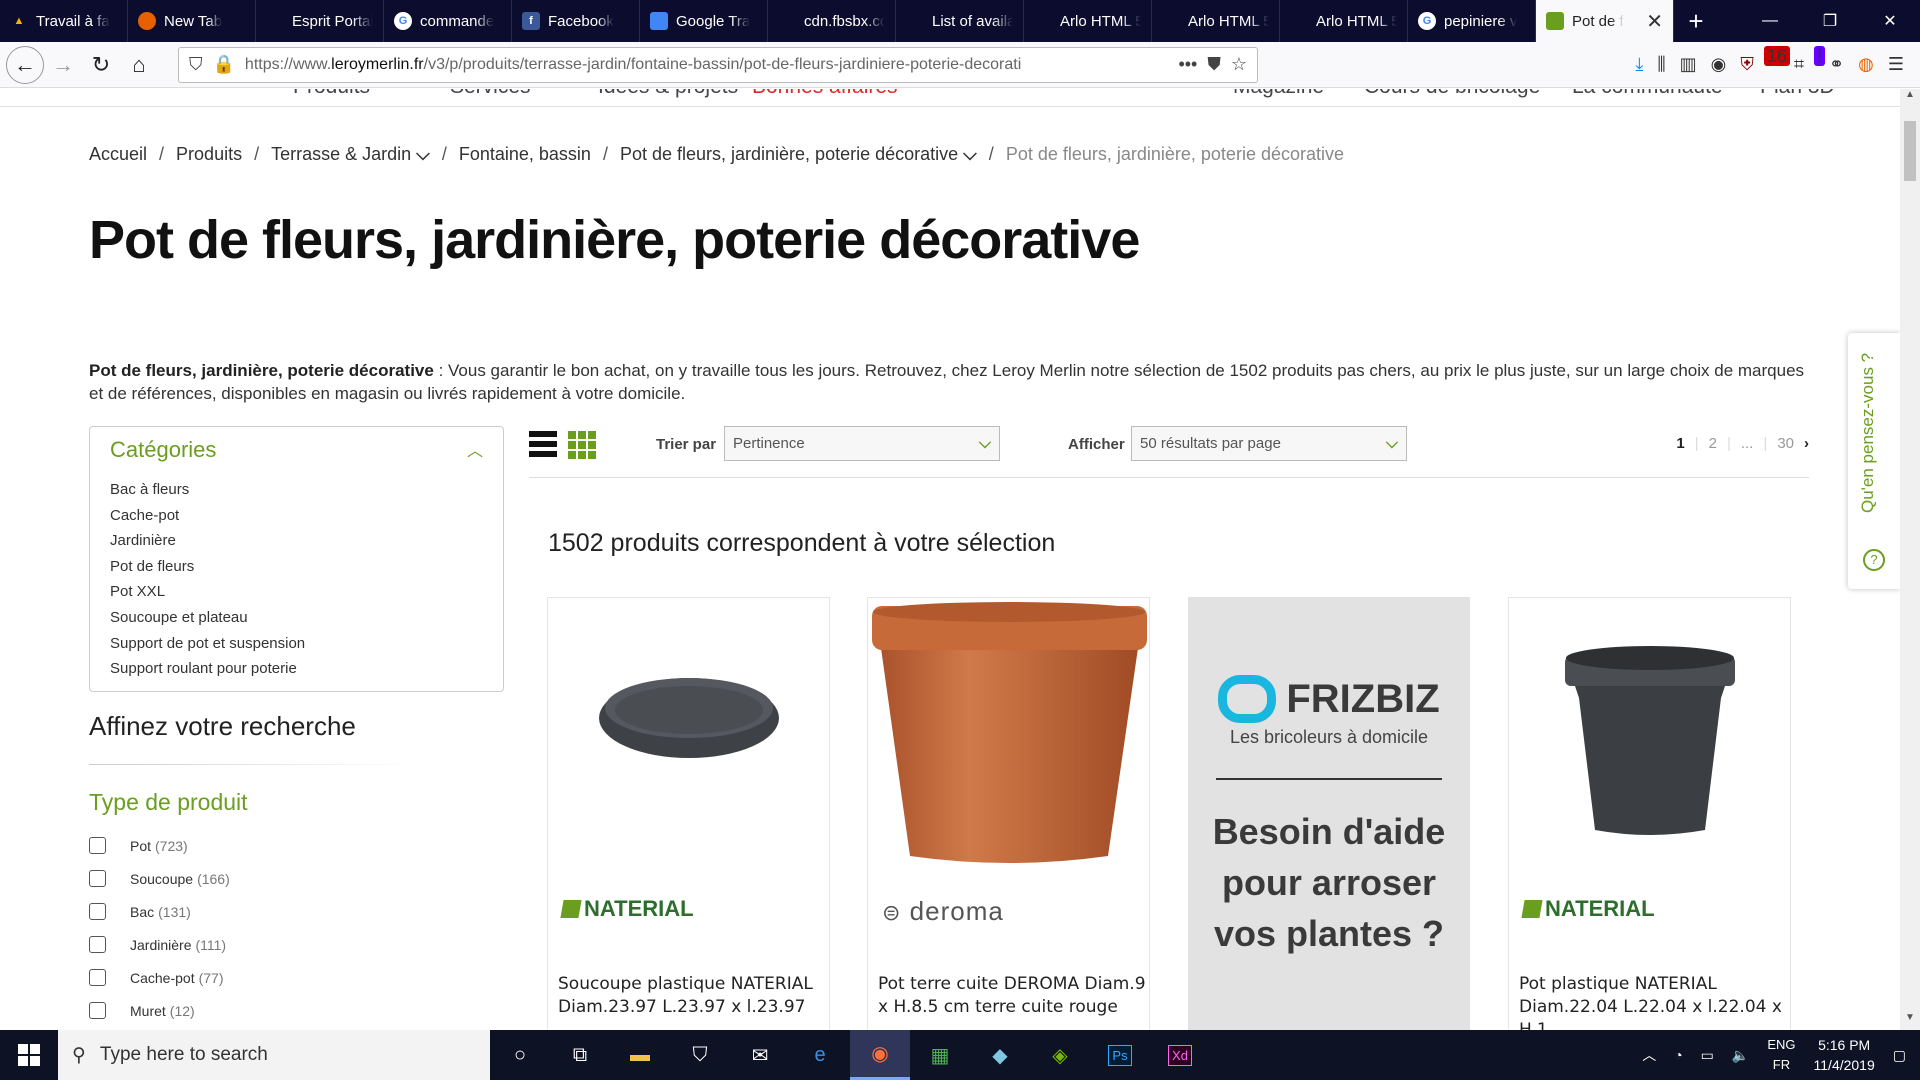  Describe the element at coordinates (520, 1055) in the screenshot. I see `cortana-icon: ○` at that location.